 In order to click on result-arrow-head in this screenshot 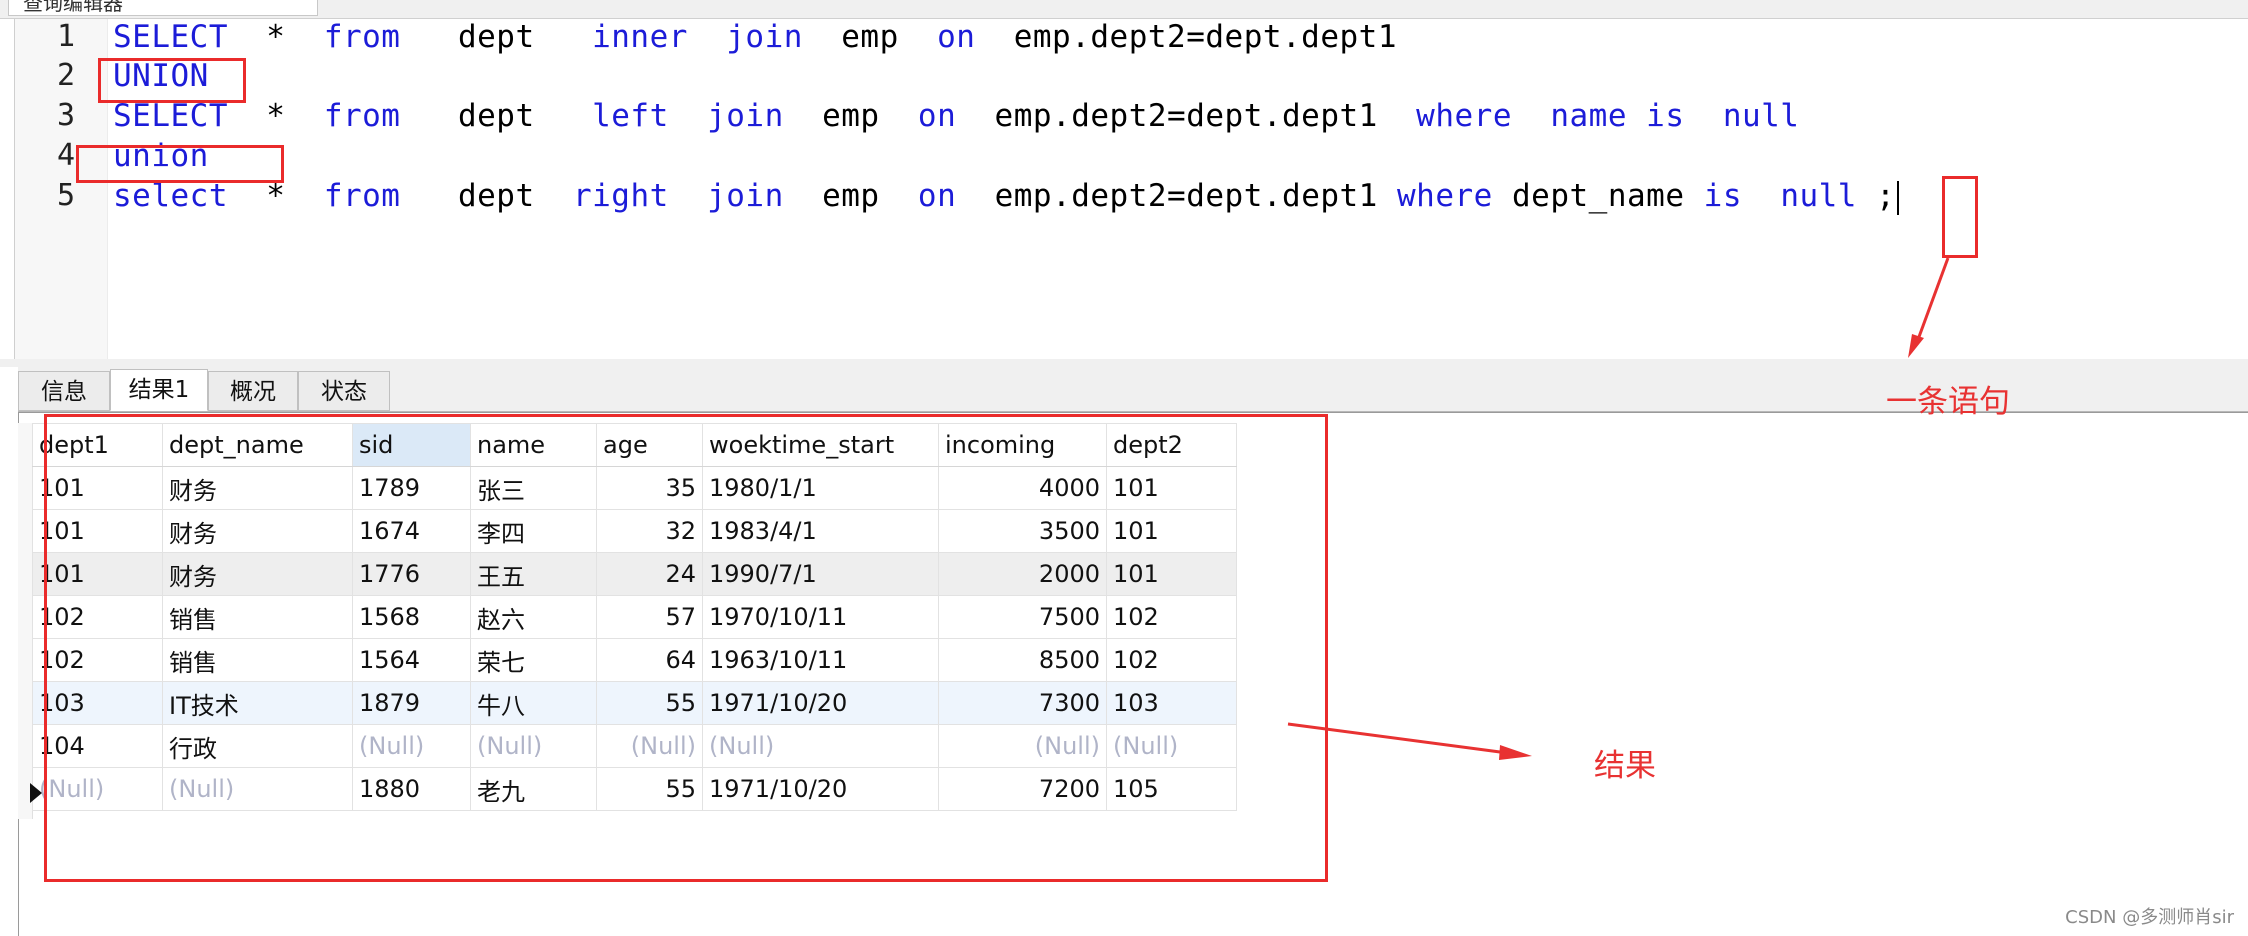, I will do `click(1515, 752)`.